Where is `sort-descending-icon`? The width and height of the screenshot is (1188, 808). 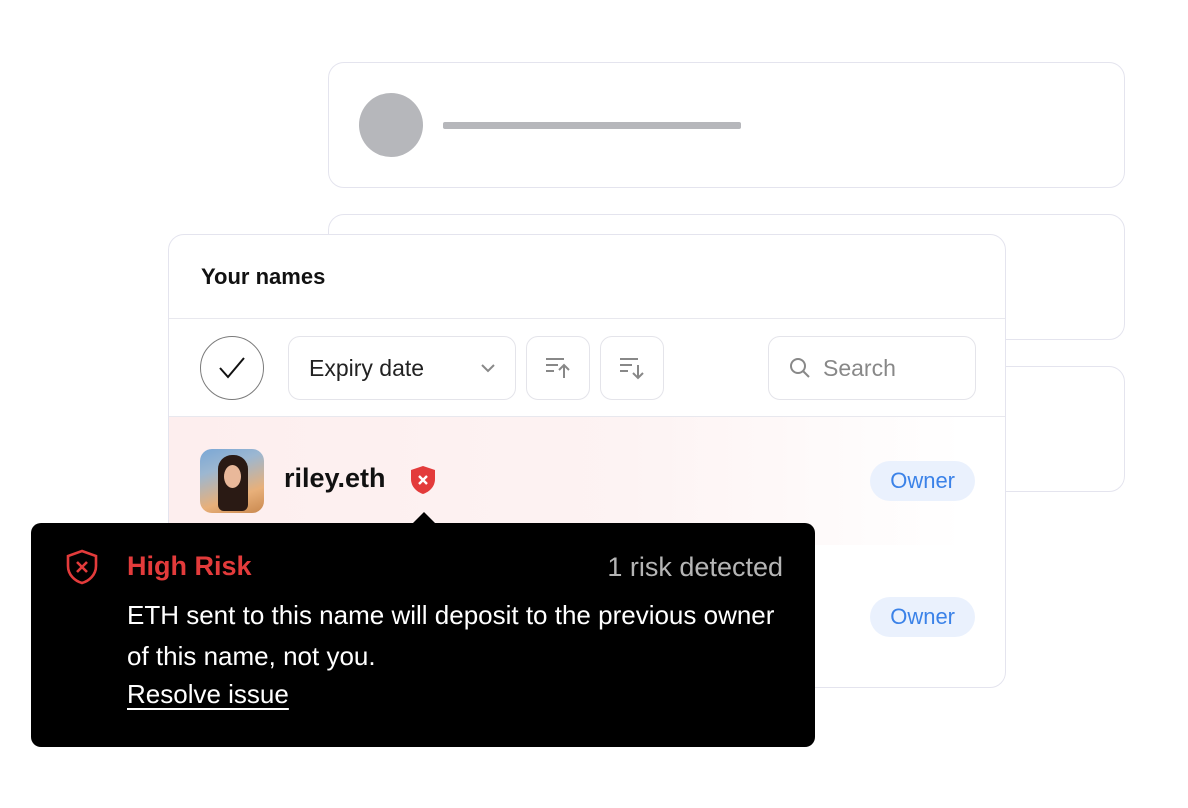 sort-descending-icon is located at coordinates (632, 369).